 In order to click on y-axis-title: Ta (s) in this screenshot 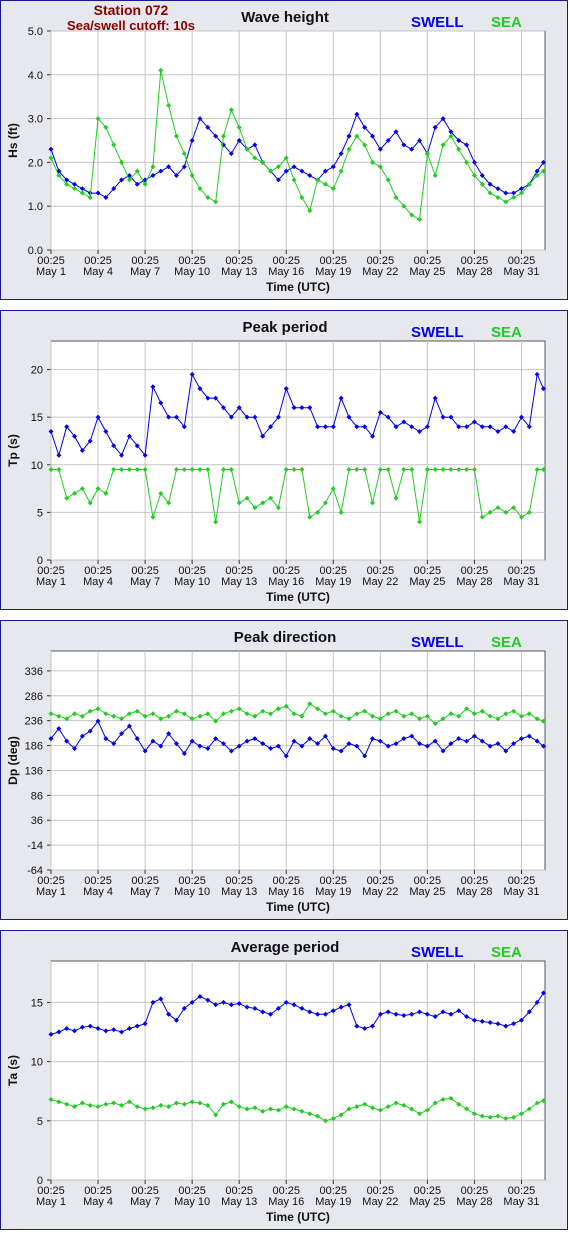, I will do `click(13, 1070)`.